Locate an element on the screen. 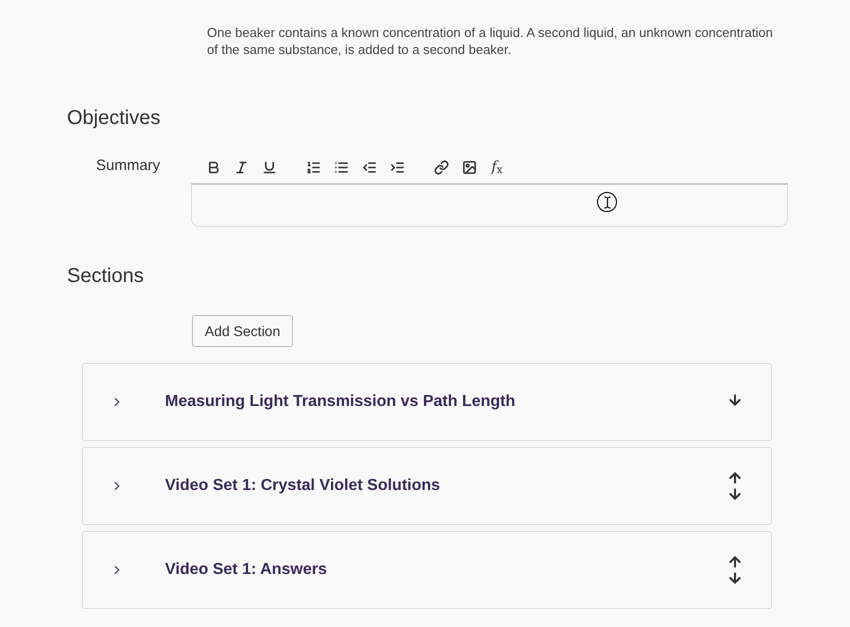 The height and width of the screenshot is (627, 850). link-icon is located at coordinates (441, 167).